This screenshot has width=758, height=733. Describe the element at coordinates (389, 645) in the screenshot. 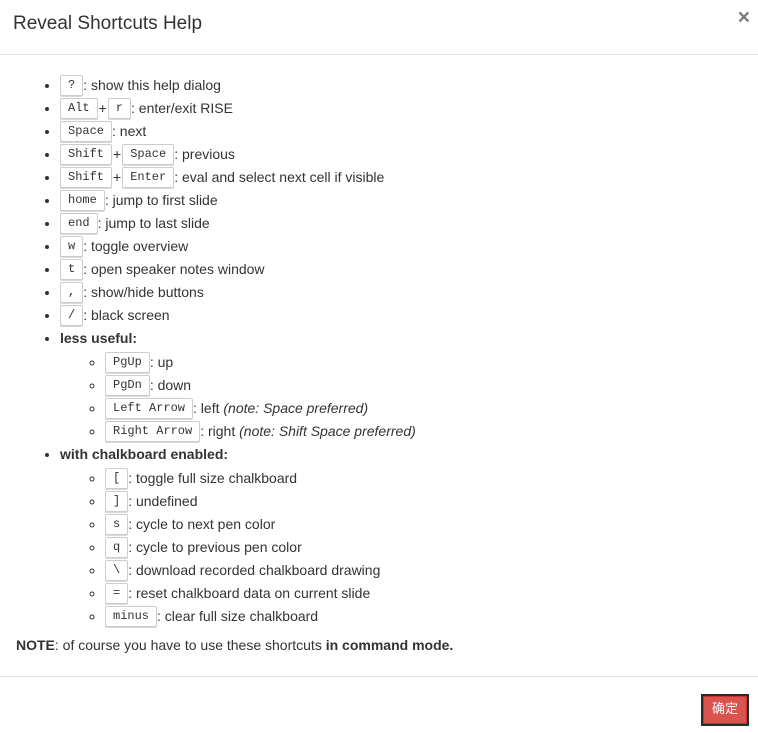

I see `note-emphasis: in command mode.` at that location.